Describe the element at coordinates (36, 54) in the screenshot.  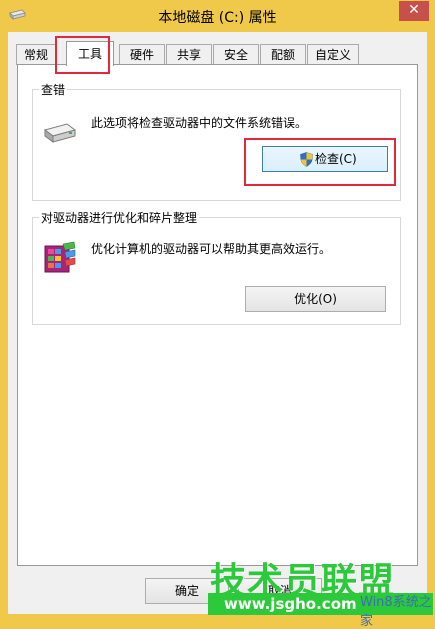
I see `tab-general: 常规` at that location.